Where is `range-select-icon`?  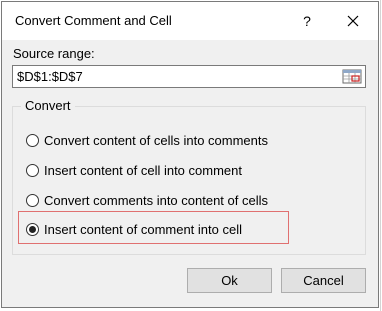
range-select-icon is located at coordinates (352, 76).